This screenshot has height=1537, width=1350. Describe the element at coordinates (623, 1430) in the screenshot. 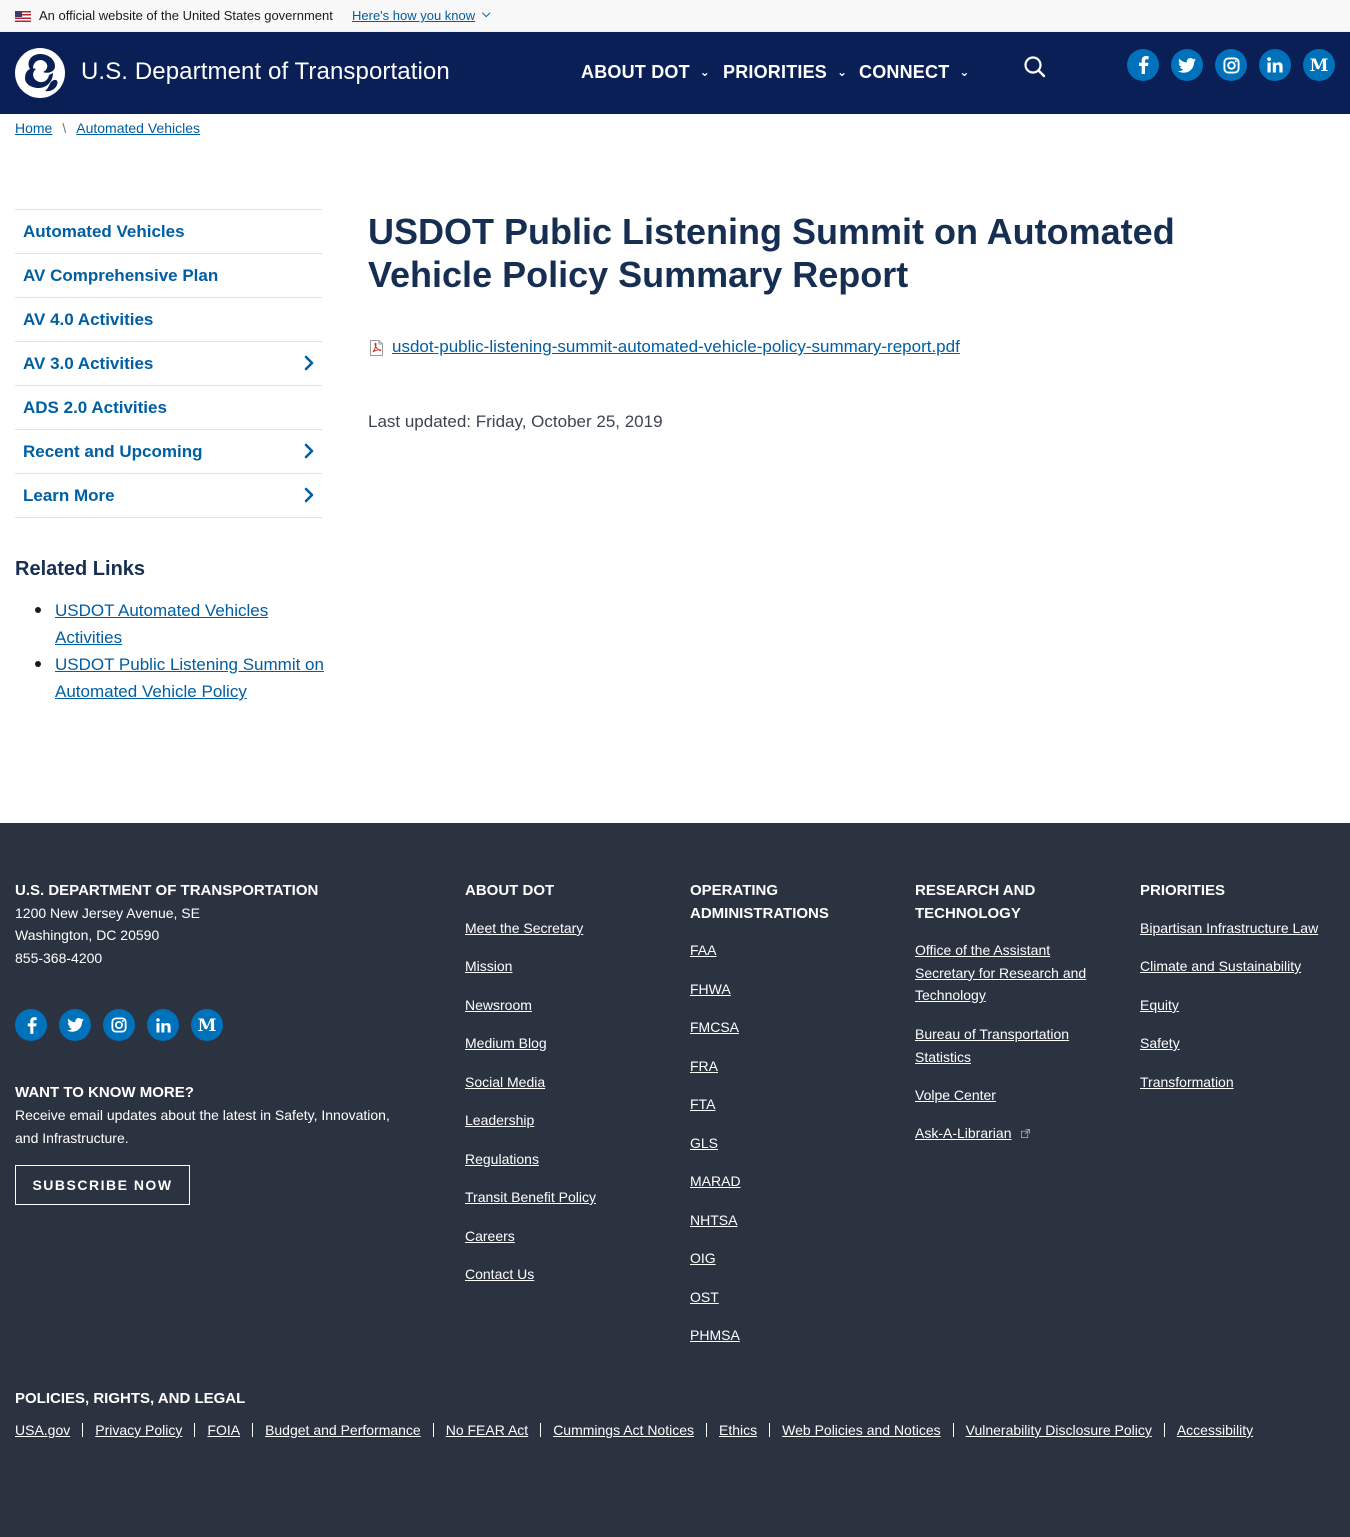

I see `legal-link: Cummings Act Notices` at that location.